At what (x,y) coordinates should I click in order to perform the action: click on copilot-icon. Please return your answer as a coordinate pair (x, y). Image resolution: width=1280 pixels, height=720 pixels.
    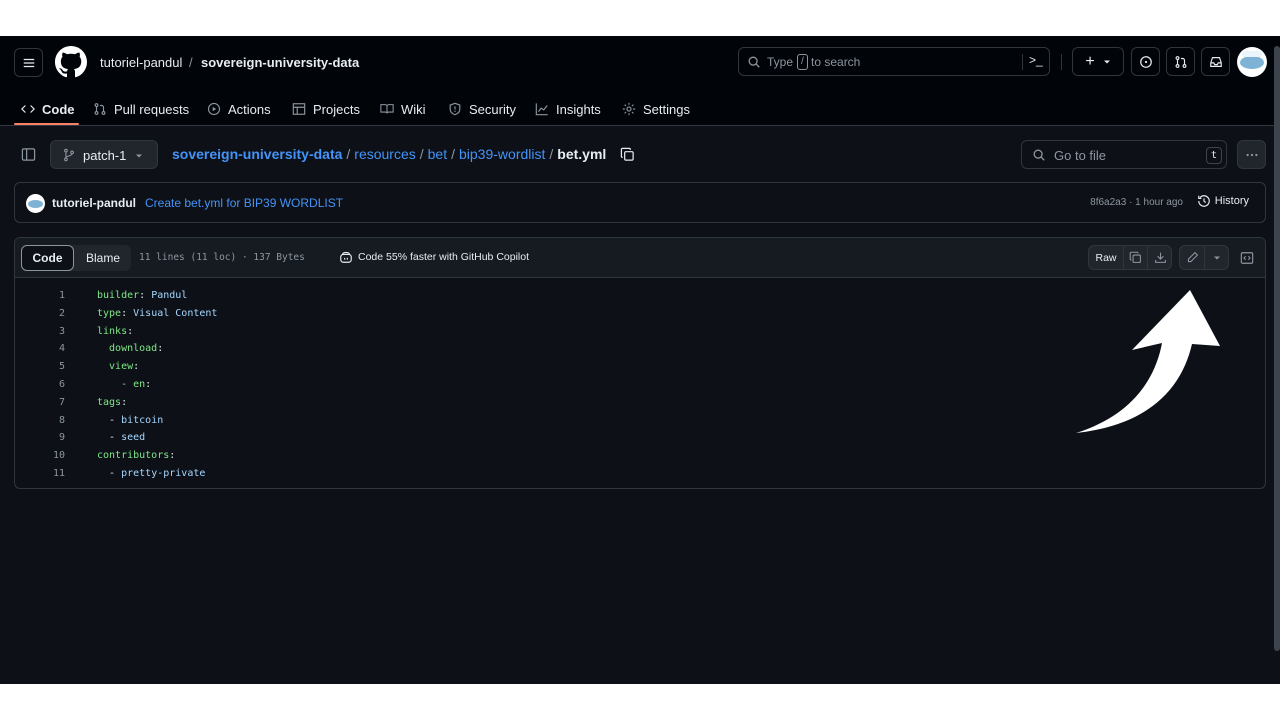
    Looking at the image, I should click on (346, 257).